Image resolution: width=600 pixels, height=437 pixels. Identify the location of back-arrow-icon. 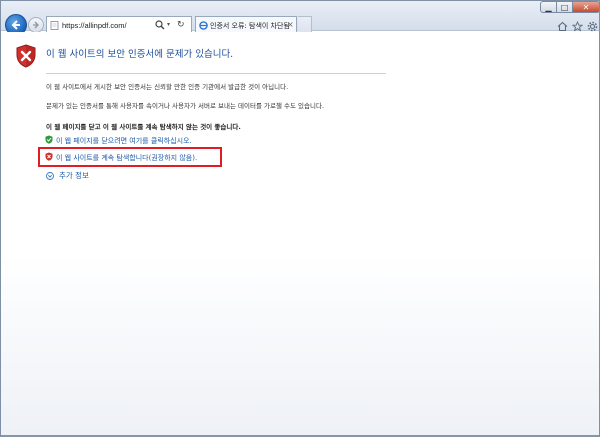
(15, 25).